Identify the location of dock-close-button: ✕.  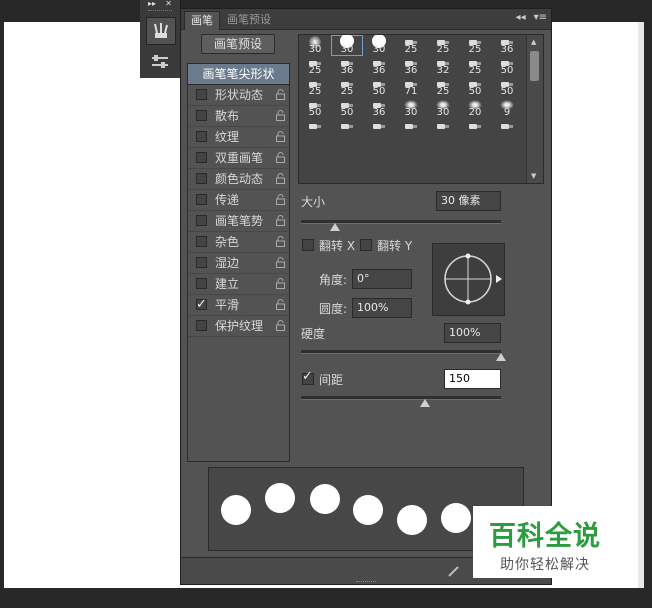
(168, 4).